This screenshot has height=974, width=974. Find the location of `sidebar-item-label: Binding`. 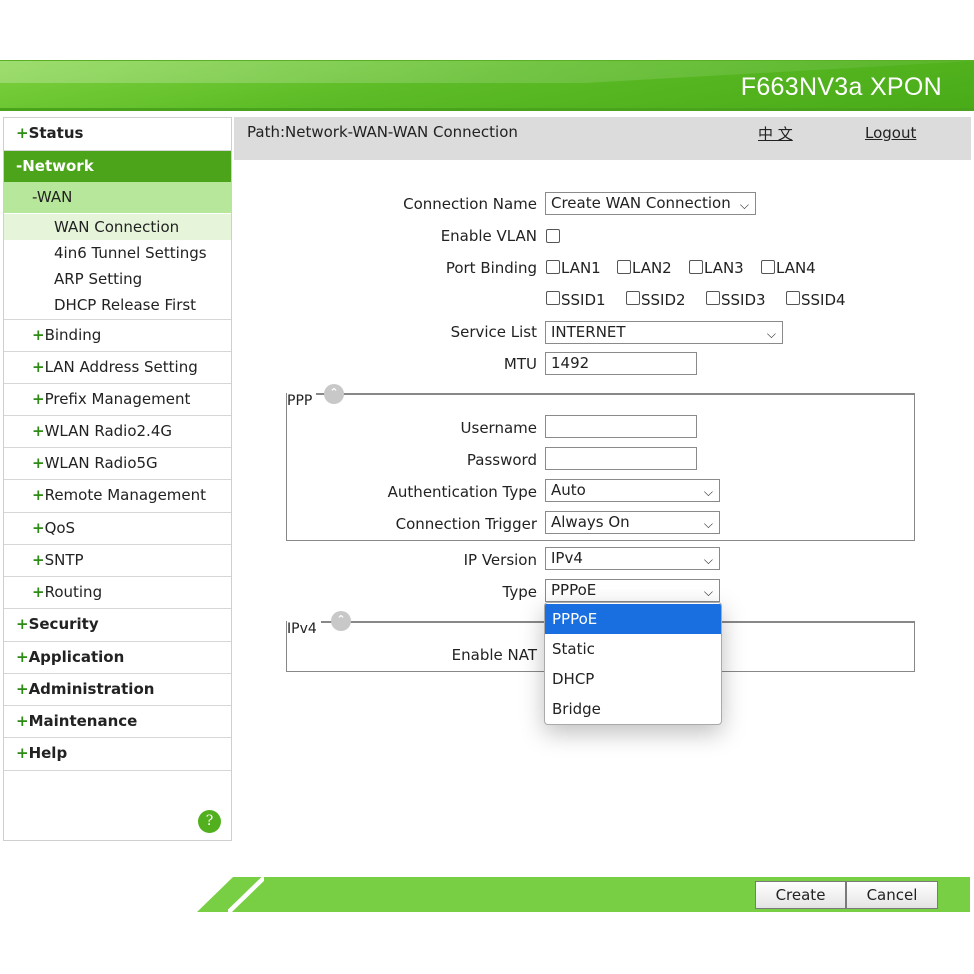

sidebar-item-label: Binding is located at coordinates (73, 335).